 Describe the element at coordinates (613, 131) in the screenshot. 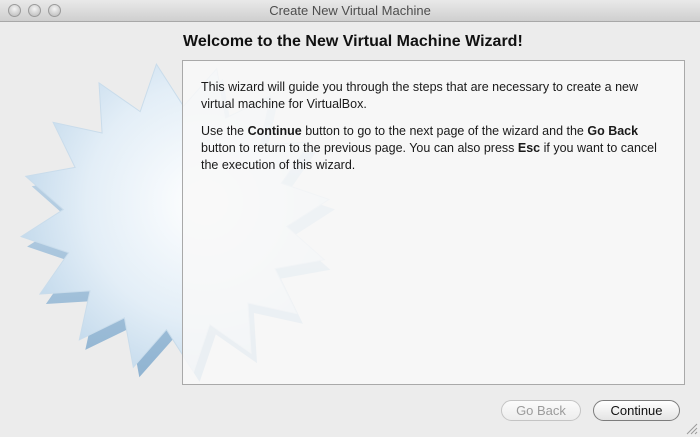

I see `go-back-keyword: Go Back` at that location.